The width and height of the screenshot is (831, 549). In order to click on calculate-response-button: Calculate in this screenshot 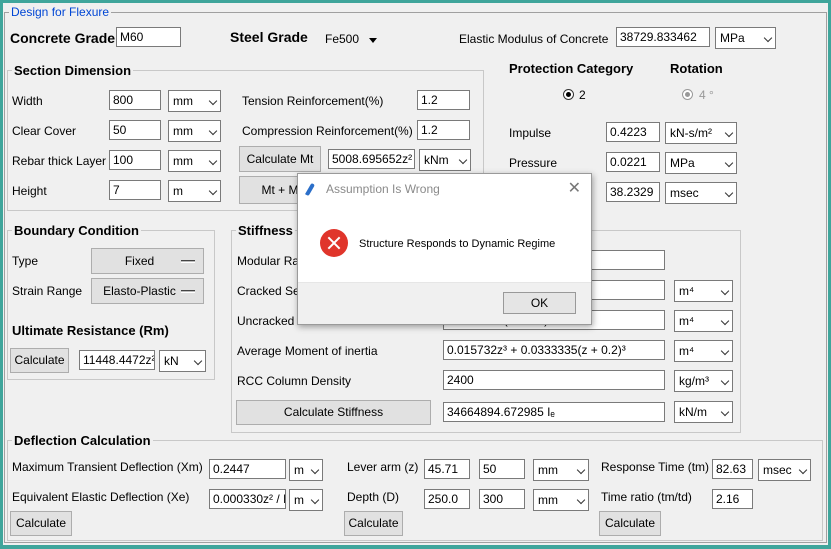, I will do `click(630, 523)`.